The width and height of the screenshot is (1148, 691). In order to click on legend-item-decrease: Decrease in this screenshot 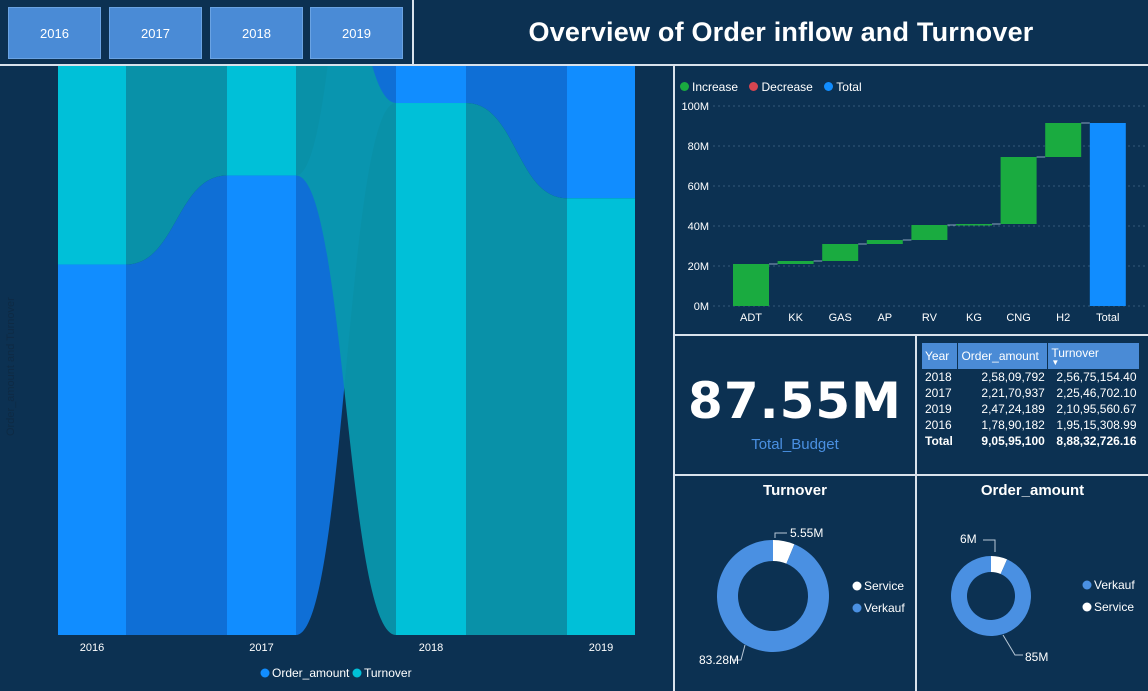, I will do `click(781, 87)`.